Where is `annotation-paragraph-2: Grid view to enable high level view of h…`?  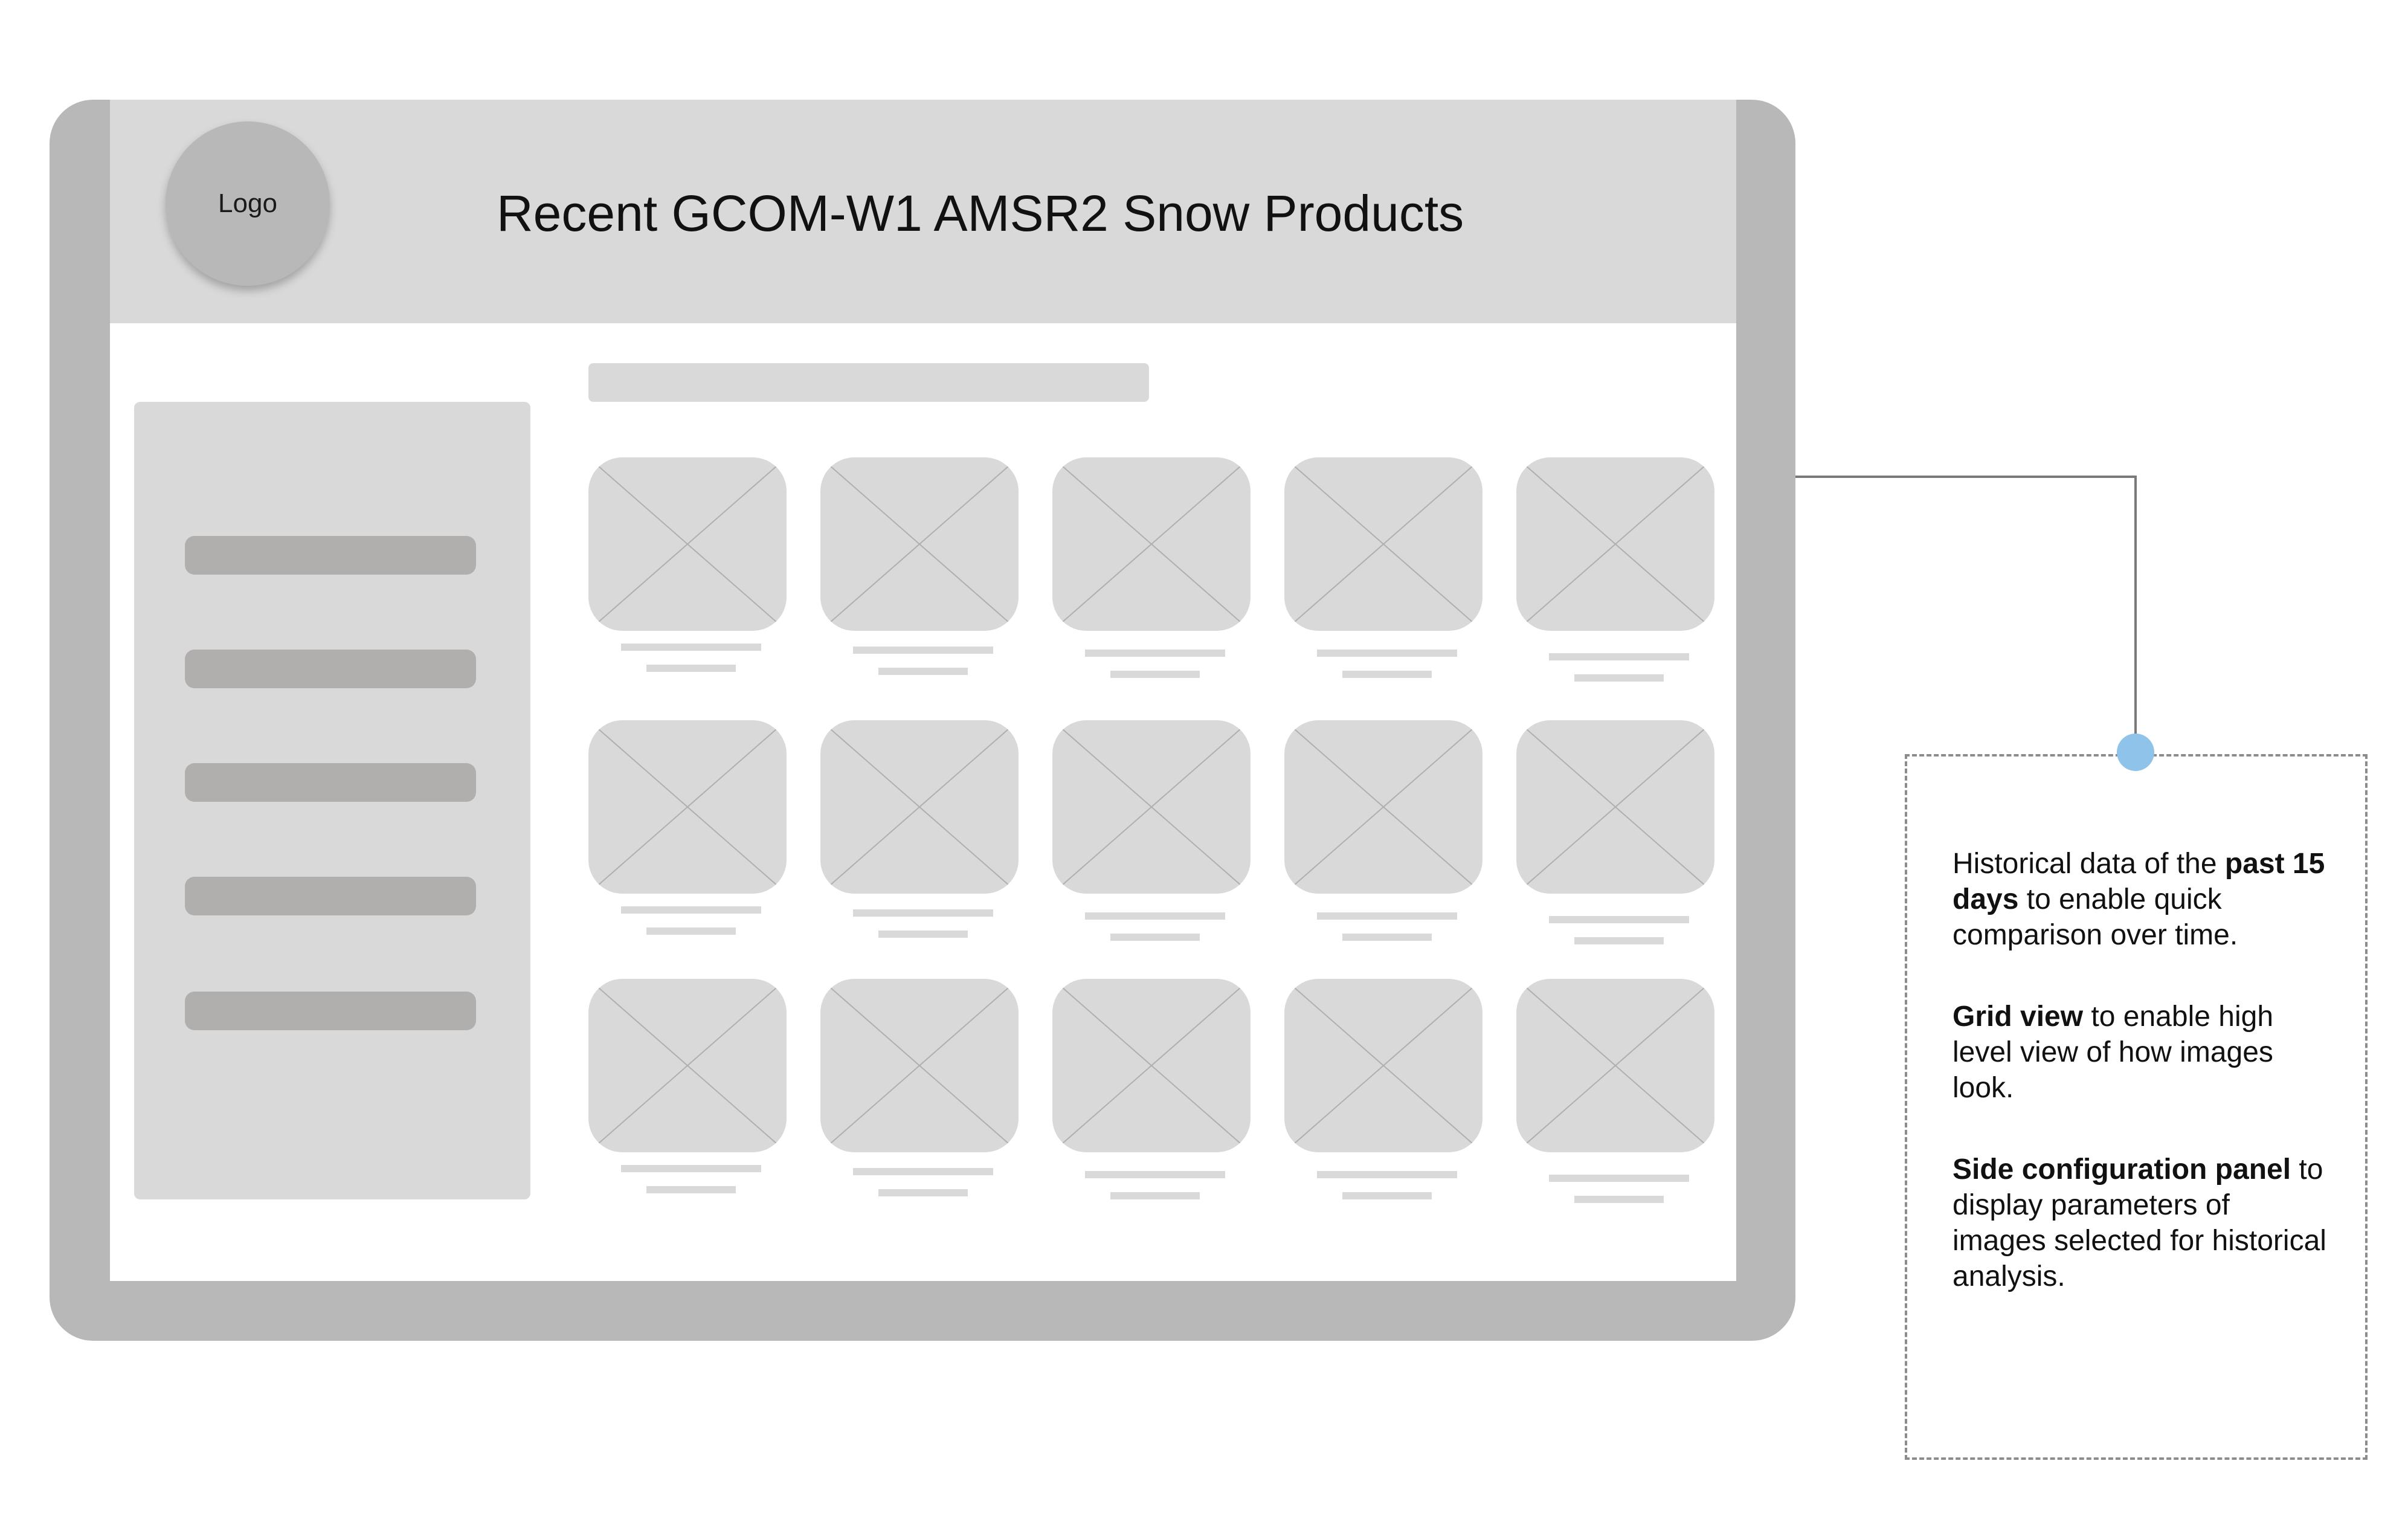
annotation-paragraph-2: Grid view to enable high level view of h… is located at coordinates (2113, 1052).